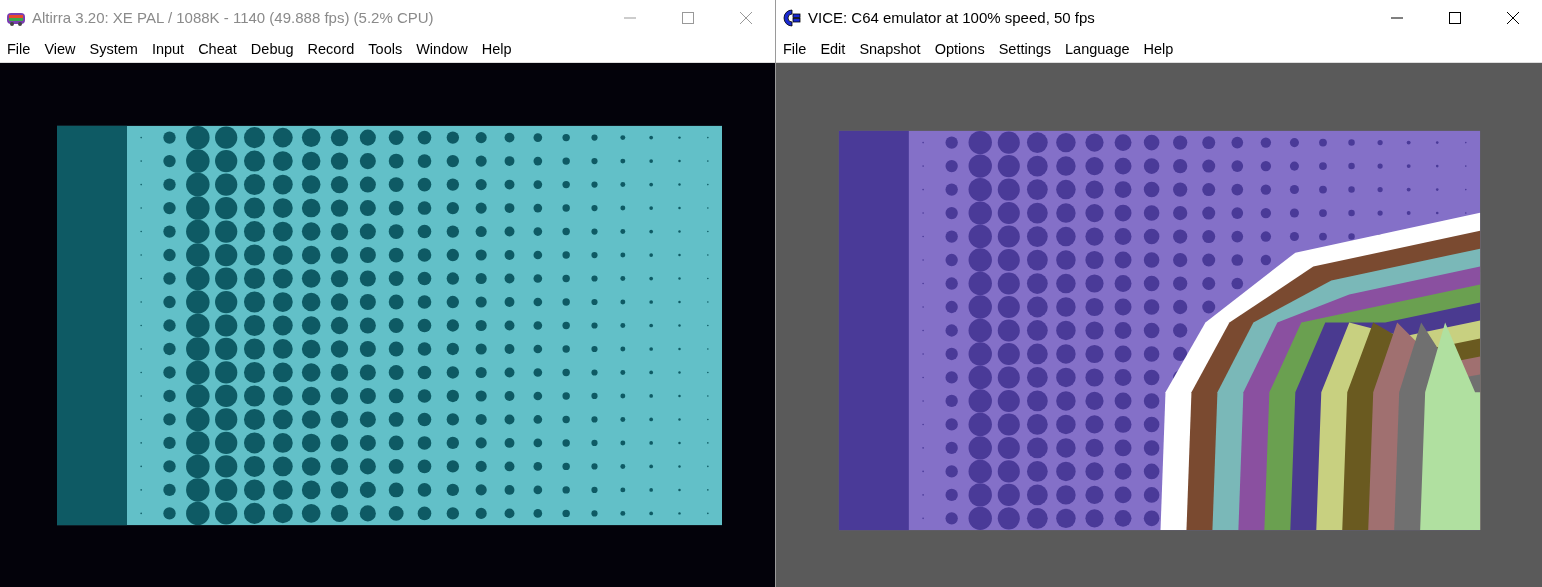 The image size is (1542, 587). Describe the element at coordinates (385, 48) in the screenshot. I see `menu-item: Tools` at that location.